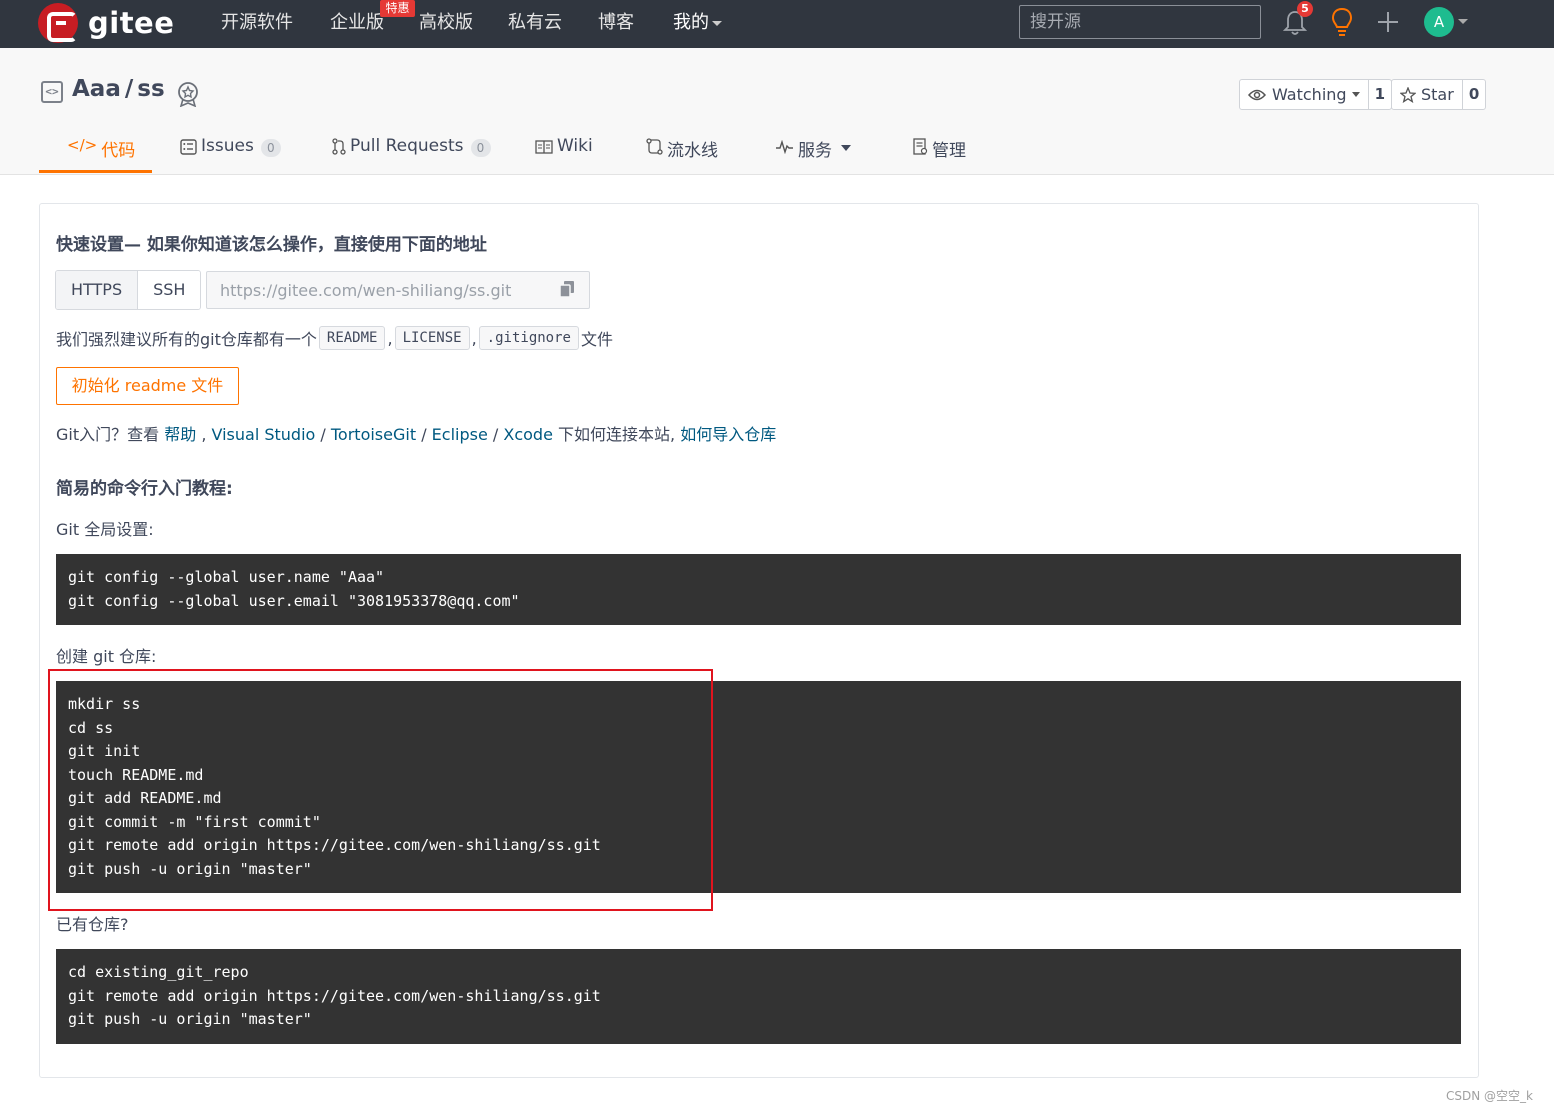 Image resolution: width=1554 pixels, height=1112 pixels. What do you see at coordinates (150, 89) in the screenshot?
I see `repo-name-link: ss` at bounding box center [150, 89].